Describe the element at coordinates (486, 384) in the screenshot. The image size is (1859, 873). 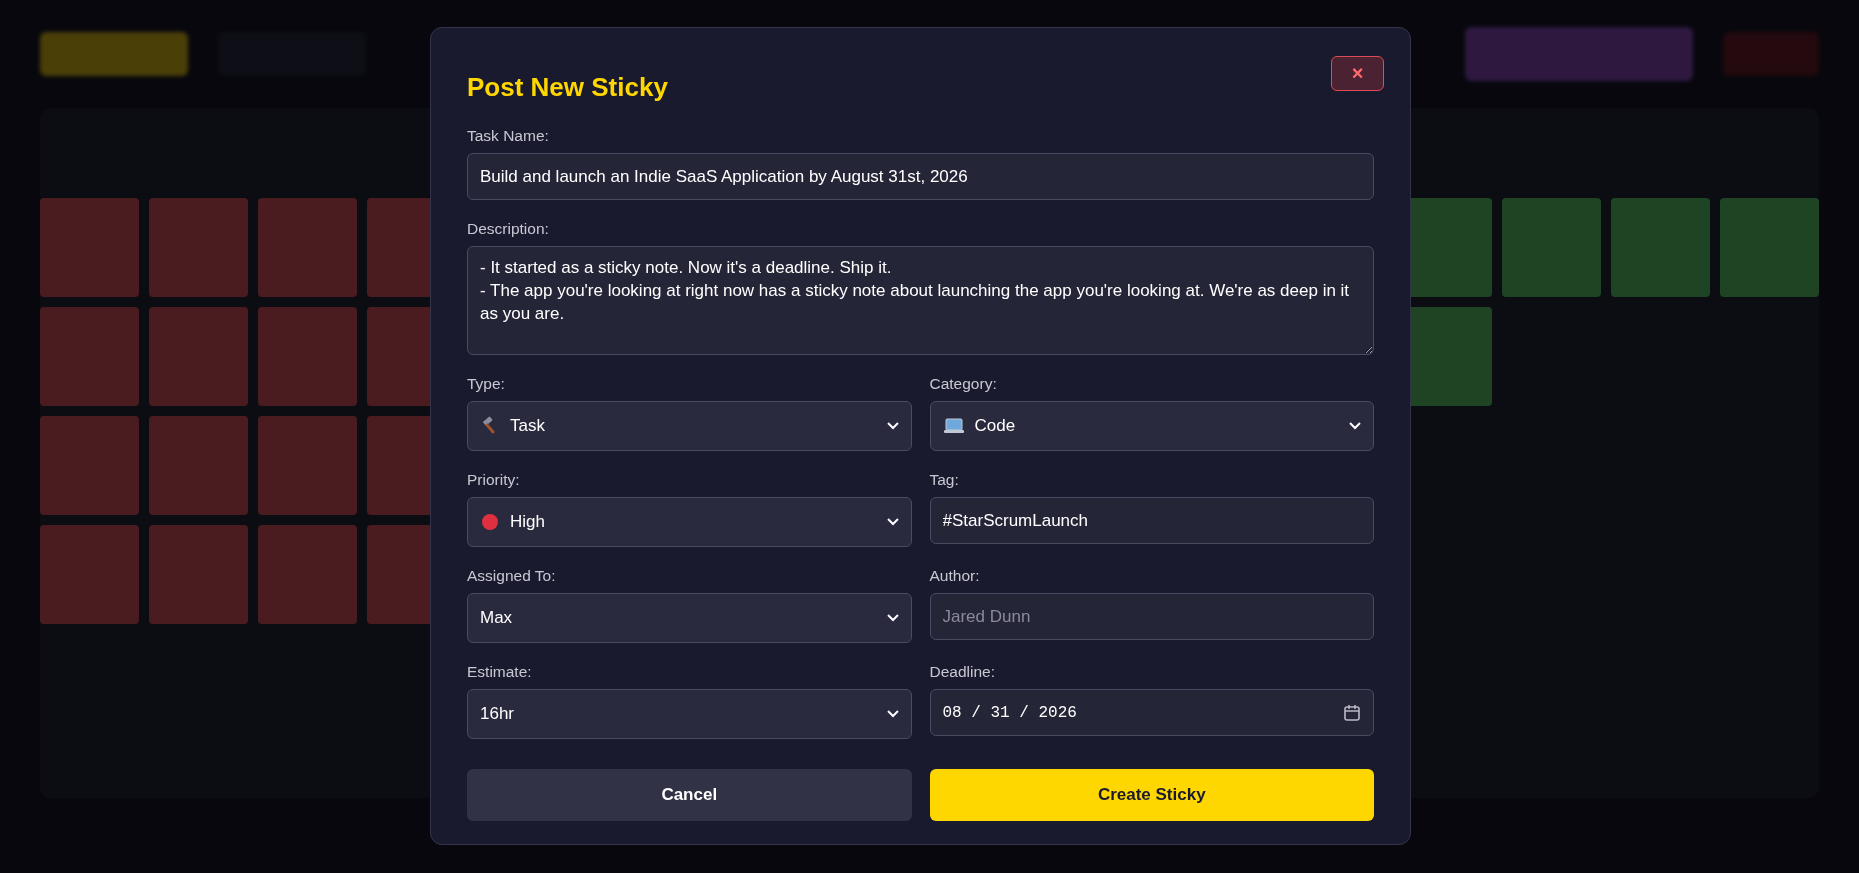
I see `field-label: Type:` at that location.